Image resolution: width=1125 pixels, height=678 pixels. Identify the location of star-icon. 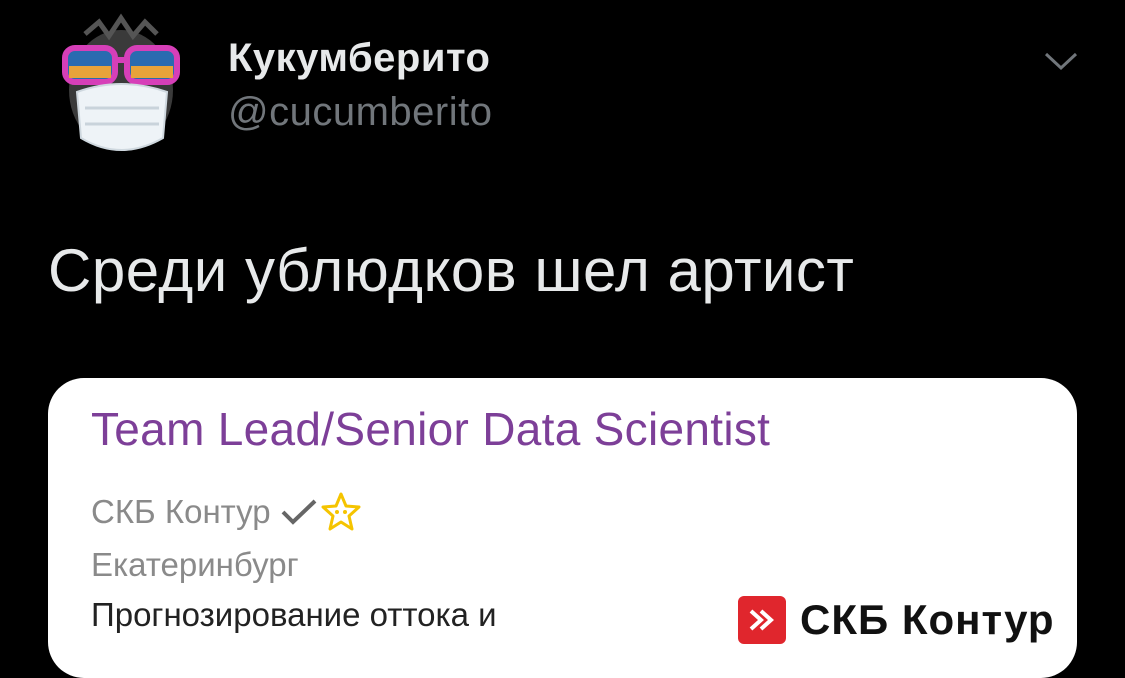
(341, 511).